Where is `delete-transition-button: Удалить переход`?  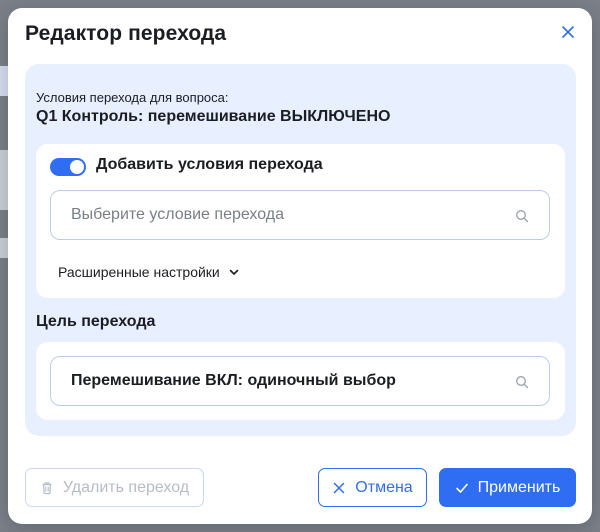
delete-transition-button: Удалить переход is located at coordinates (114, 487).